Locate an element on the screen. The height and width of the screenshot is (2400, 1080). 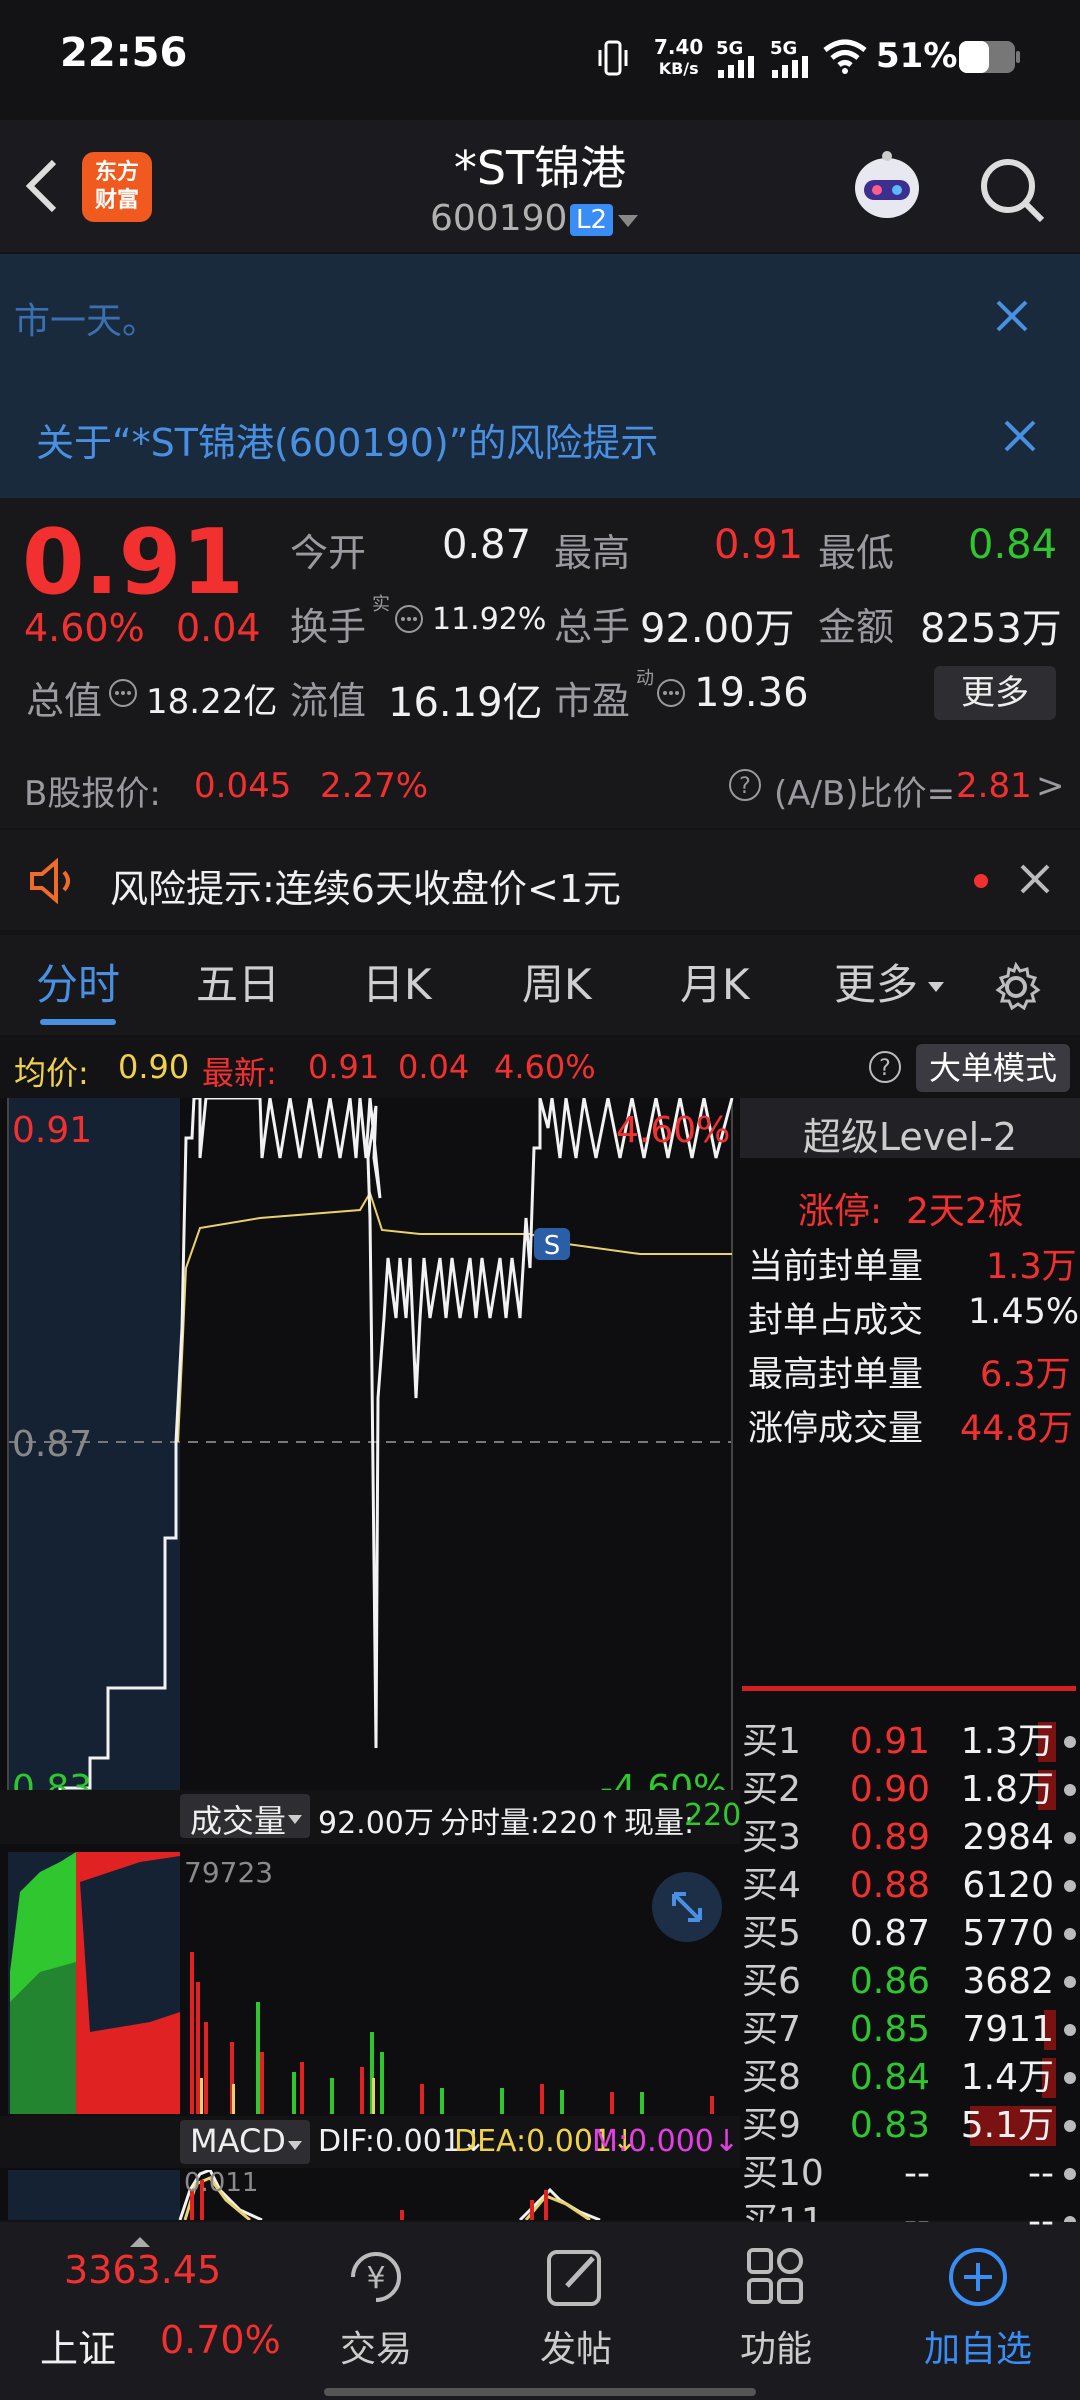
l2-label: 当前封单量 is located at coordinates (836, 1267).